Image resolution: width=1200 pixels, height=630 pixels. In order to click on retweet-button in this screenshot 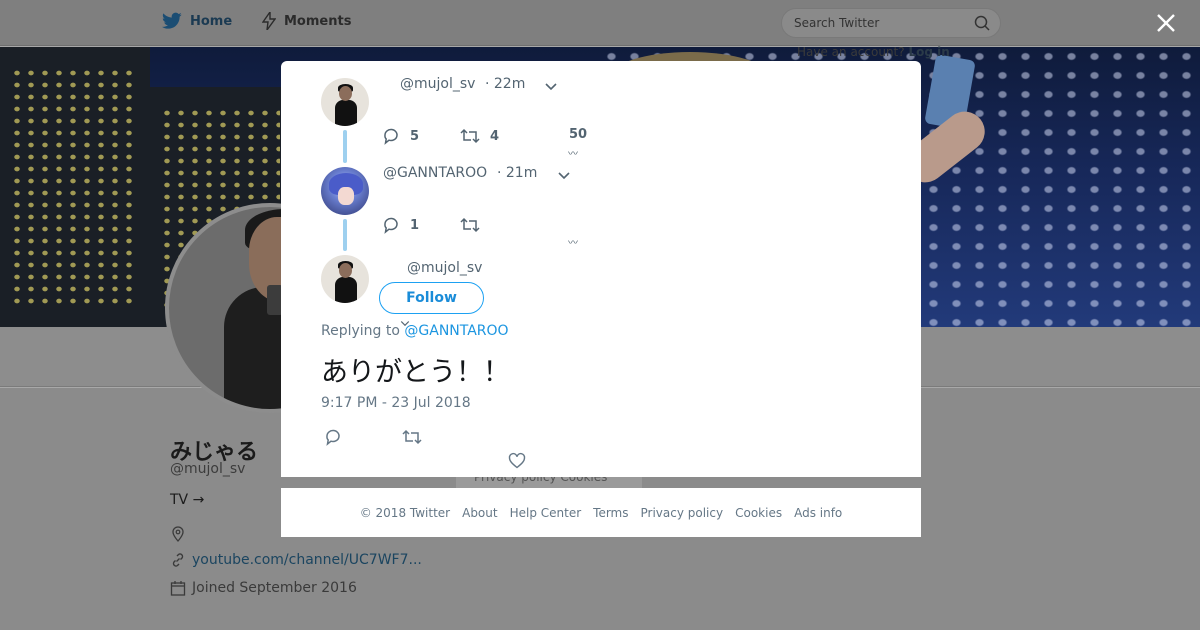, I will do `click(470, 225)`.